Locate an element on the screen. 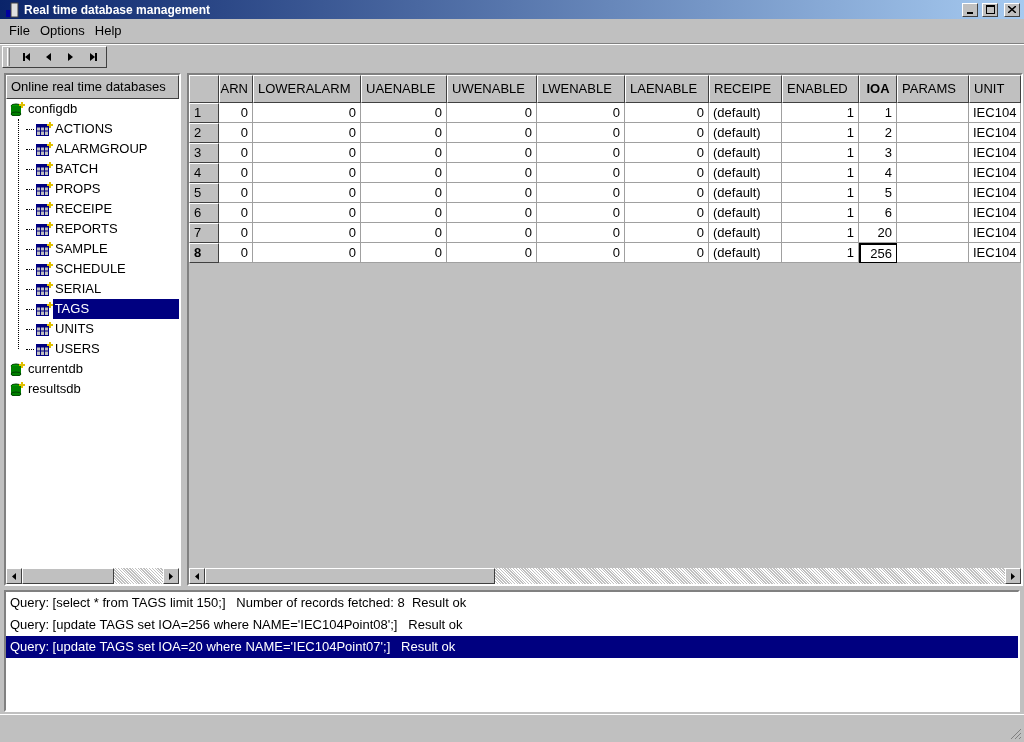 The image size is (1024, 742). menu-item: Help is located at coordinates (108, 31).